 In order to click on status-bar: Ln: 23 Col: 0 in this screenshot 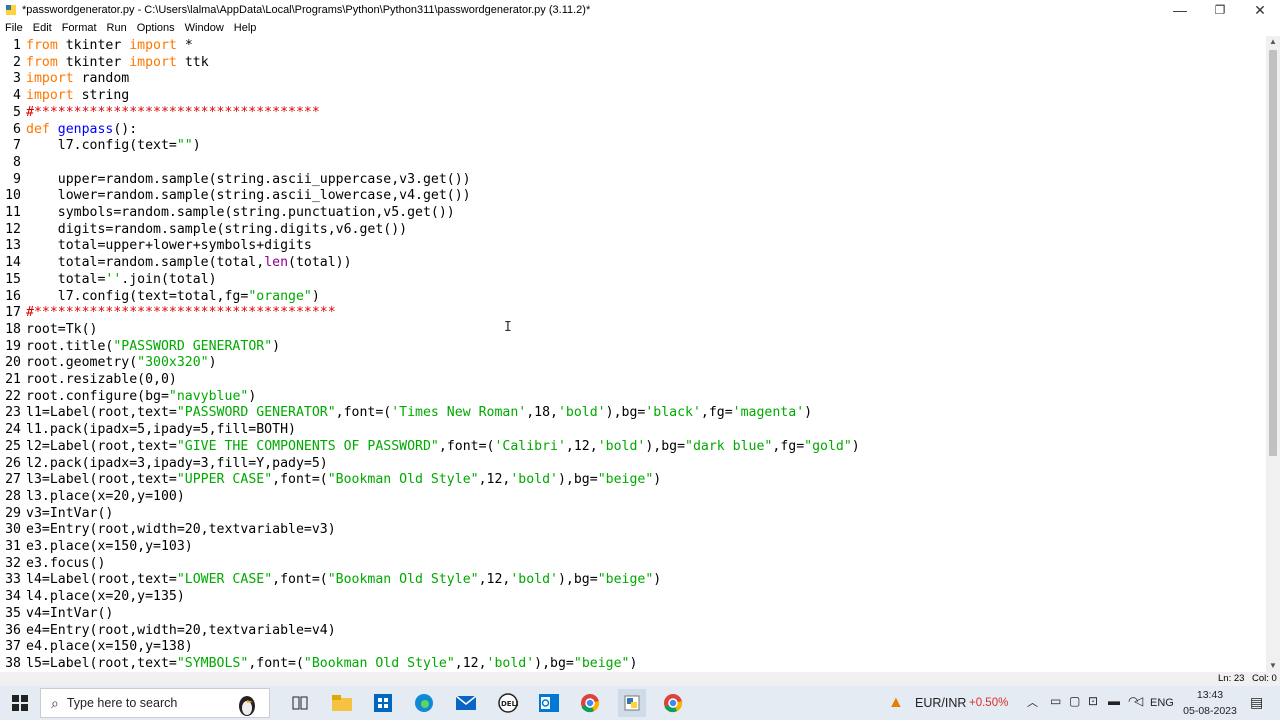, I will do `click(640, 679)`.